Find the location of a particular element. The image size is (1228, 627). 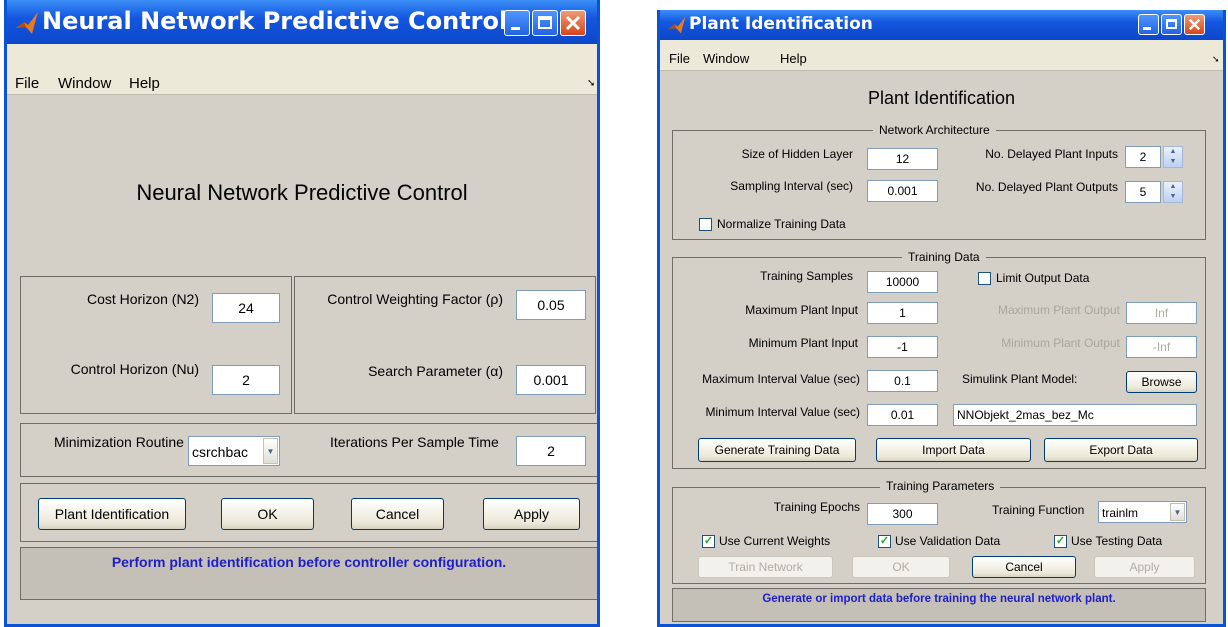

window-title: Plant Identification is located at coordinates (781, 24).